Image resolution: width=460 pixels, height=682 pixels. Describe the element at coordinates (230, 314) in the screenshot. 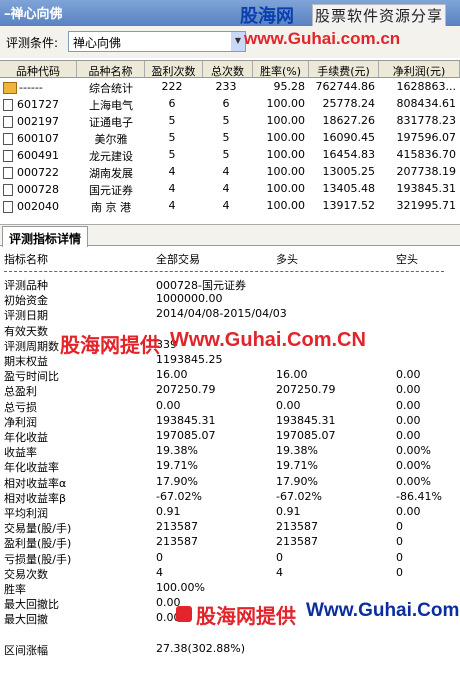

I see `detail-row: 评测日期 2014/04/08-2015/04/03` at that location.